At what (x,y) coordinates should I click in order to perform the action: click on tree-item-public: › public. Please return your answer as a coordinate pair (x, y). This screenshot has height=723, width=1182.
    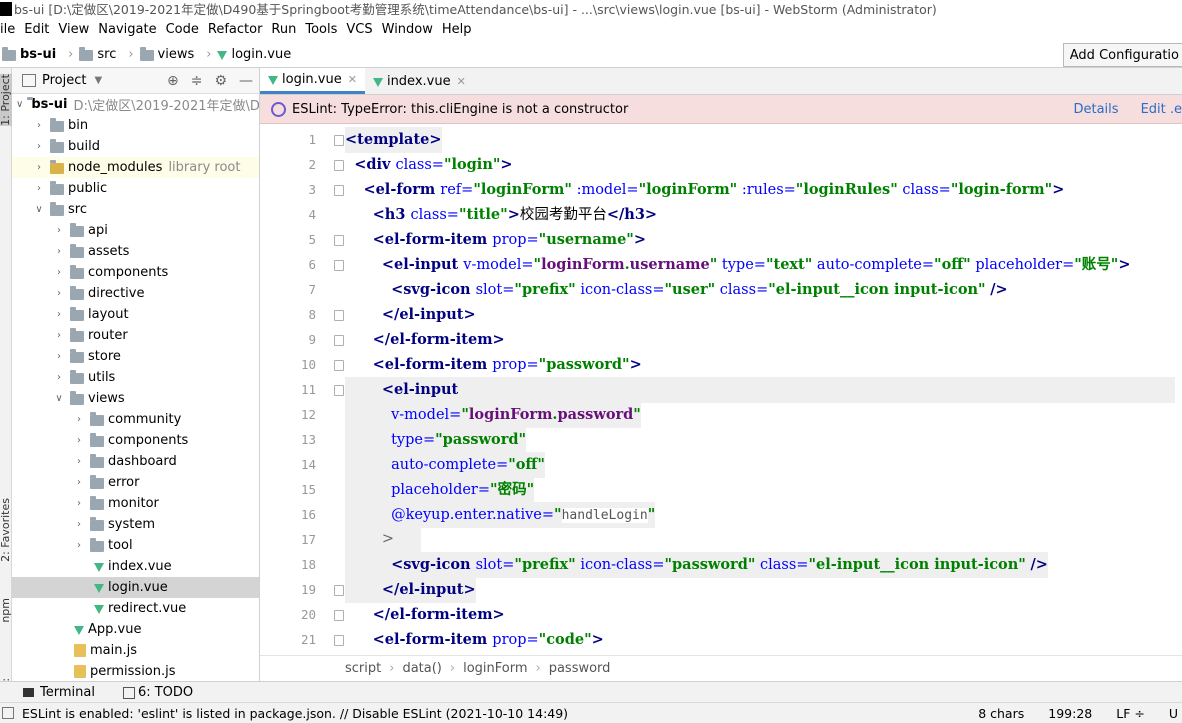
    Looking at the image, I should click on (135, 188).